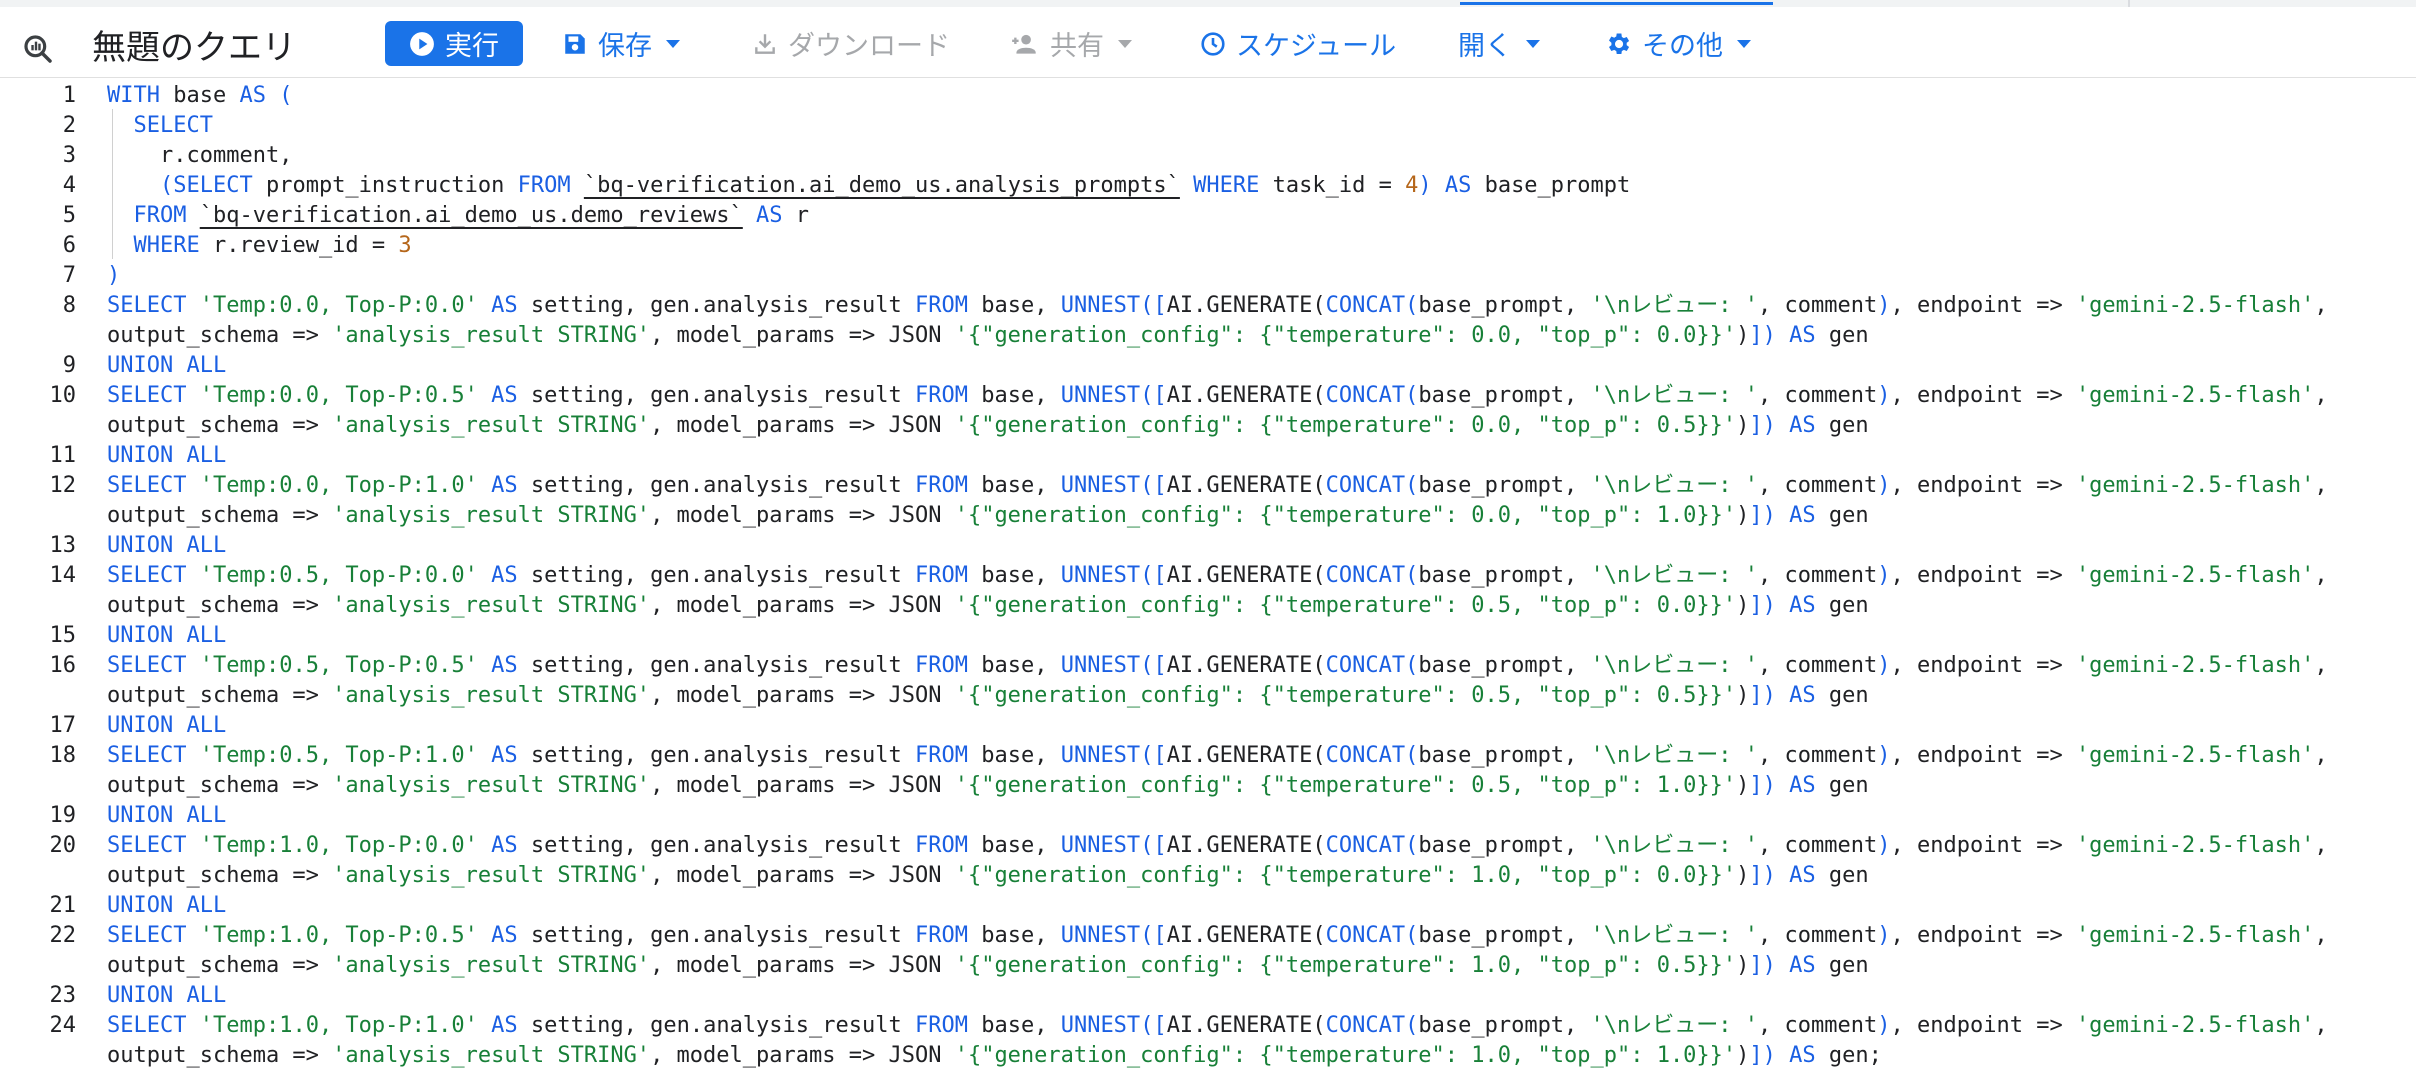  What do you see at coordinates (1208, 96) in the screenshot?
I see `code-line: 1 WITH base AS (` at bounding box center [1208, 96].